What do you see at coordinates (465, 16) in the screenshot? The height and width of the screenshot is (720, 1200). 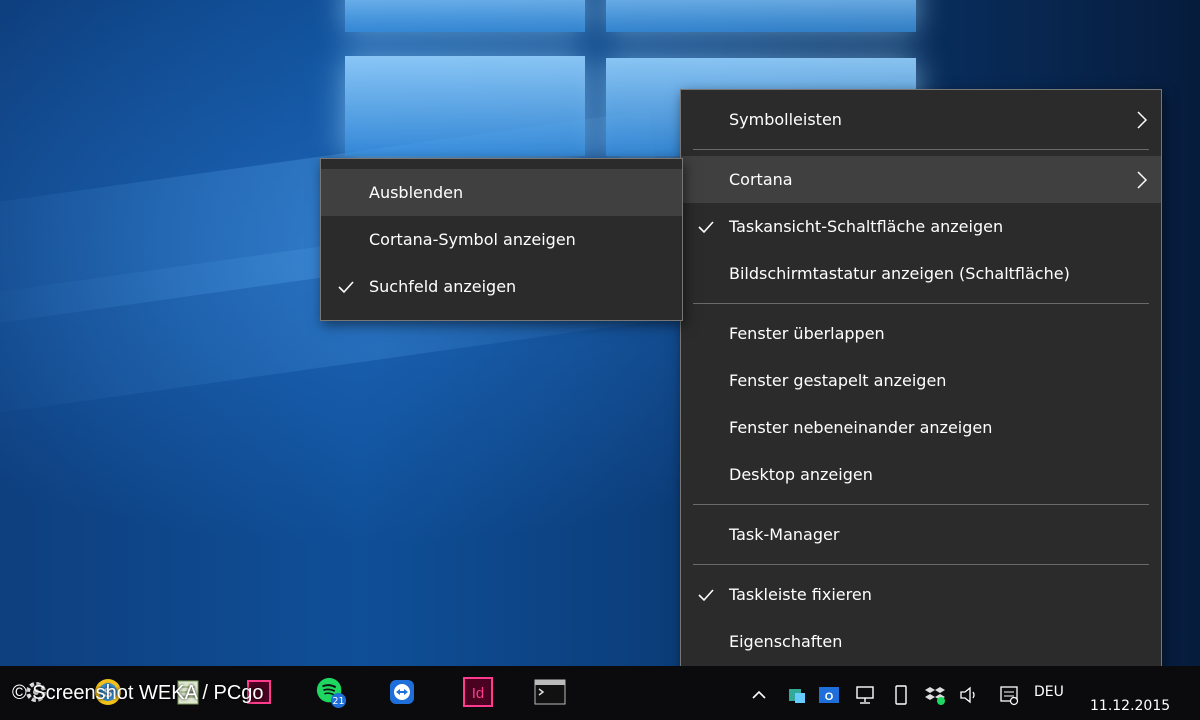 I see `window-logo-pane-tl` at bounding box center [465, 16].